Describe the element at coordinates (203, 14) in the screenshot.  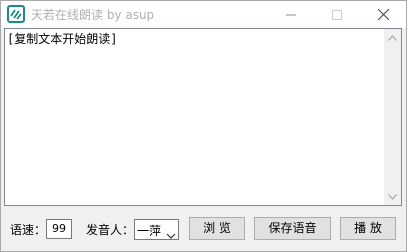
I see `title-bar: 天若在线朗读 by asup` at that location.